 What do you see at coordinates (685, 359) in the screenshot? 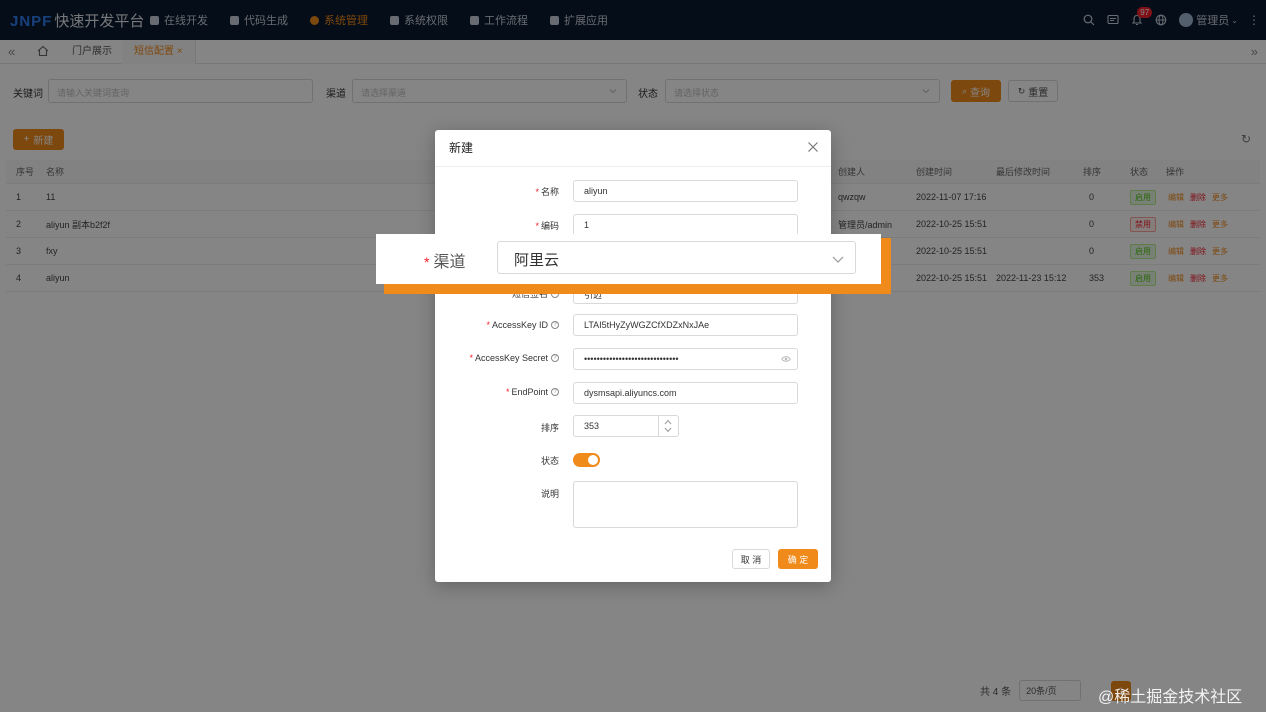
I see `accesskey-secret-input: ••••••••••••••••••••••••••••••` at bounding box center [685, 359].